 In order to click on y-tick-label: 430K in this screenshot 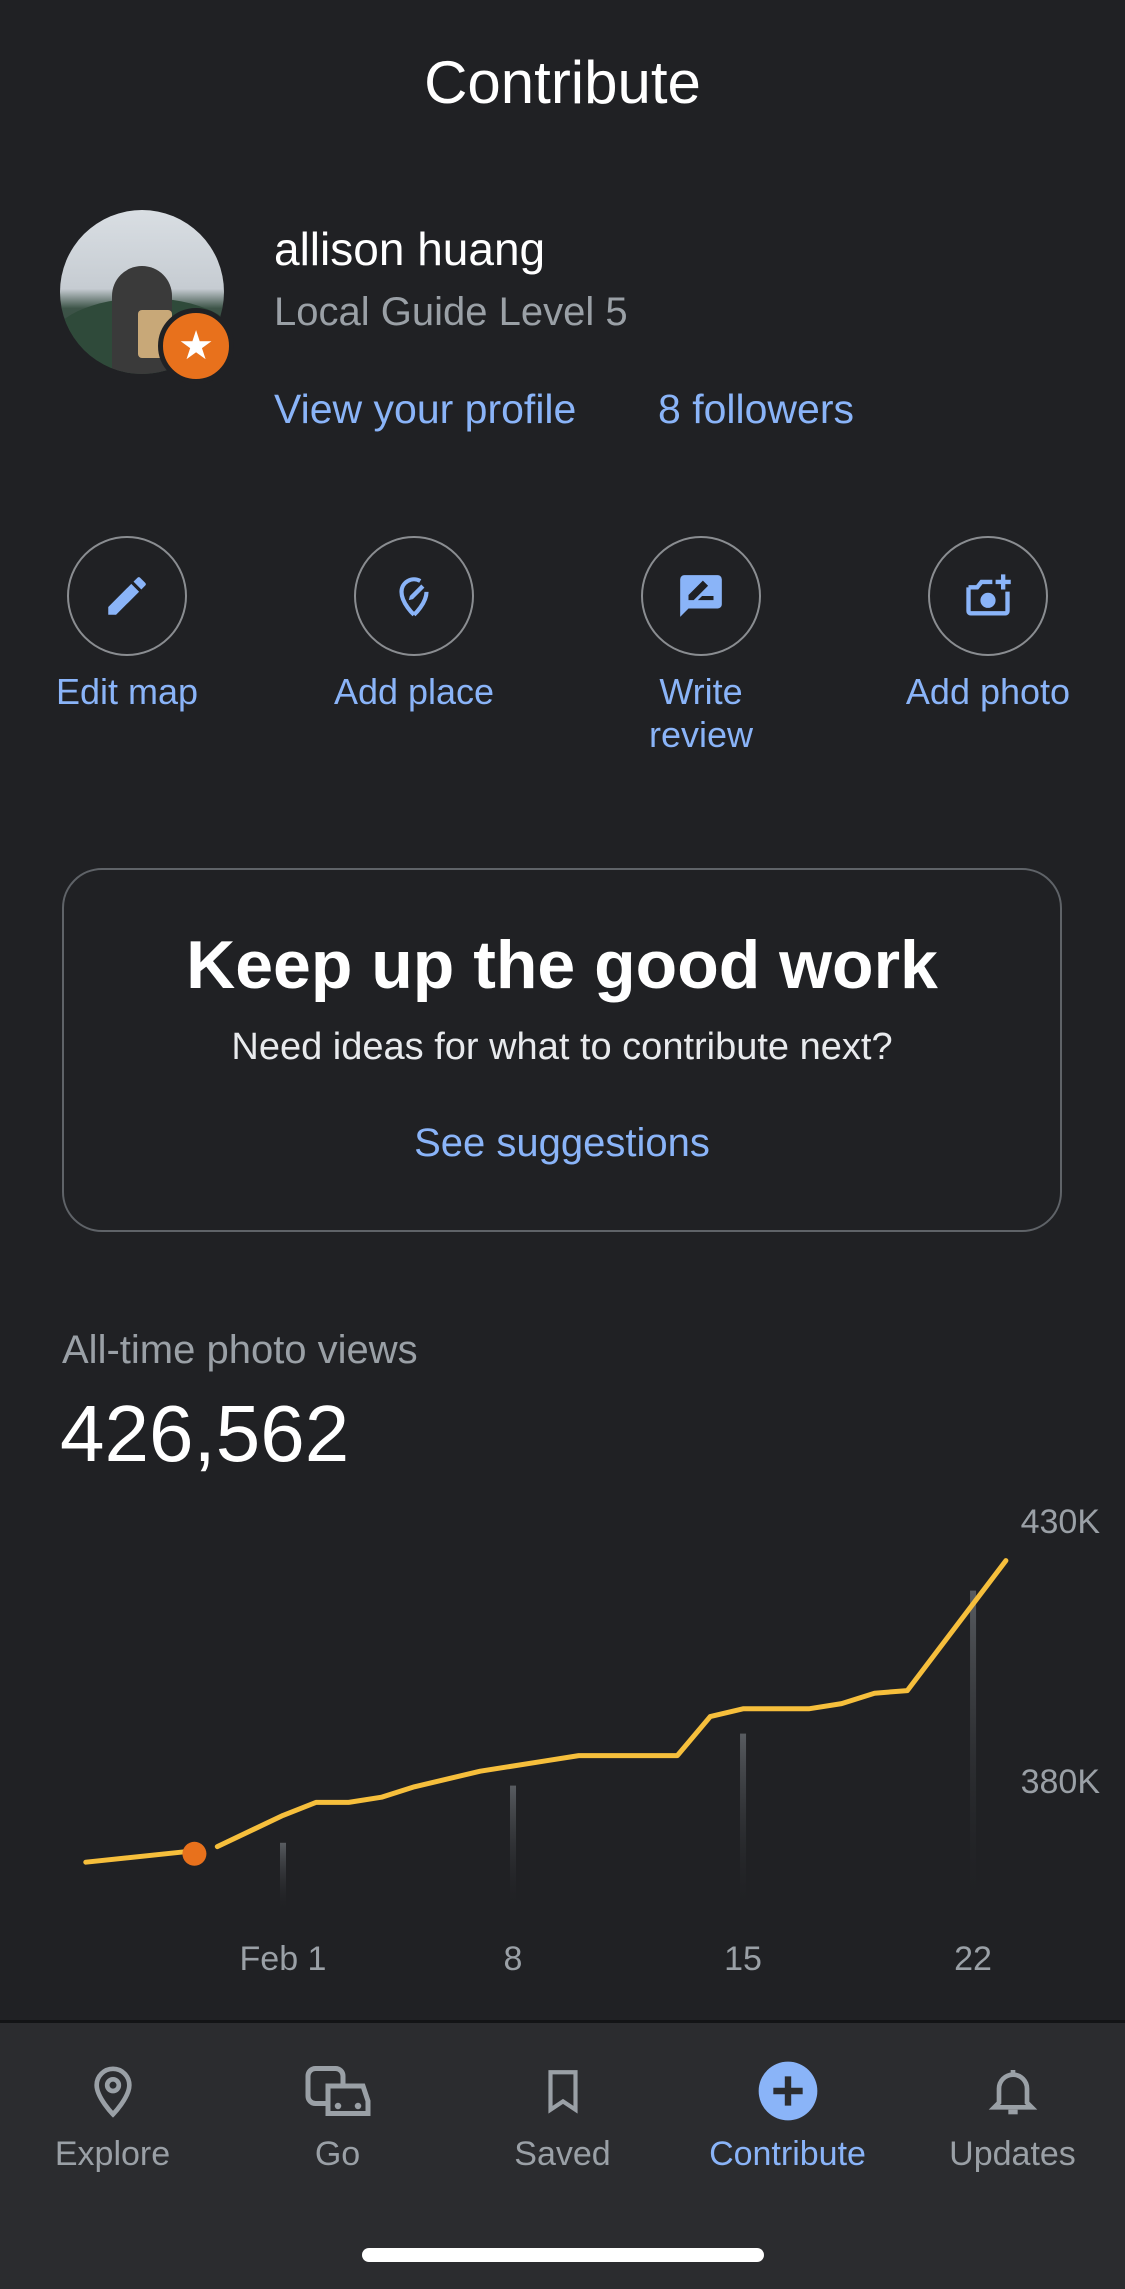, I will do `click(1061, 1522)`.